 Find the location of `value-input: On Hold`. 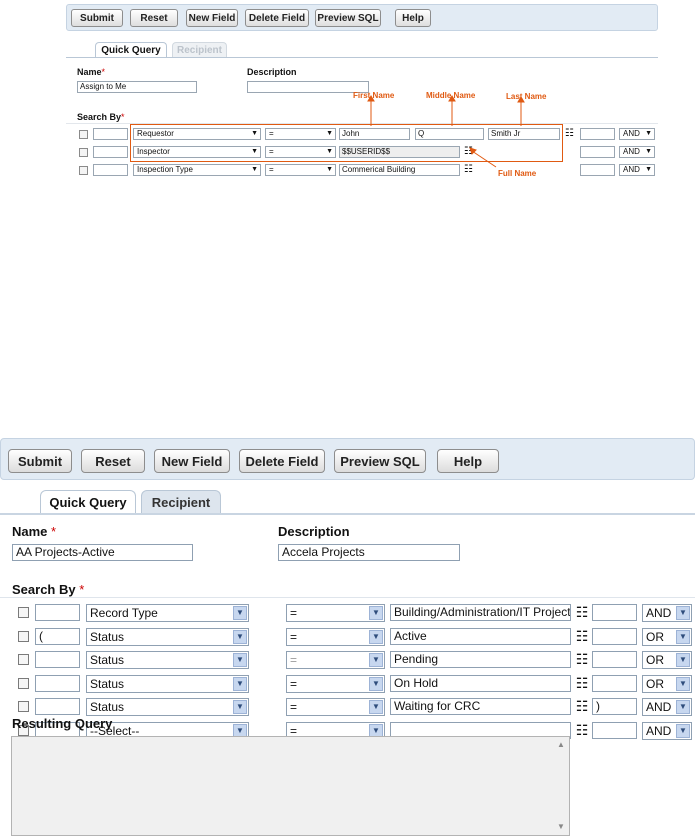

value-input: On Hold is located at coordinates (480, 683).